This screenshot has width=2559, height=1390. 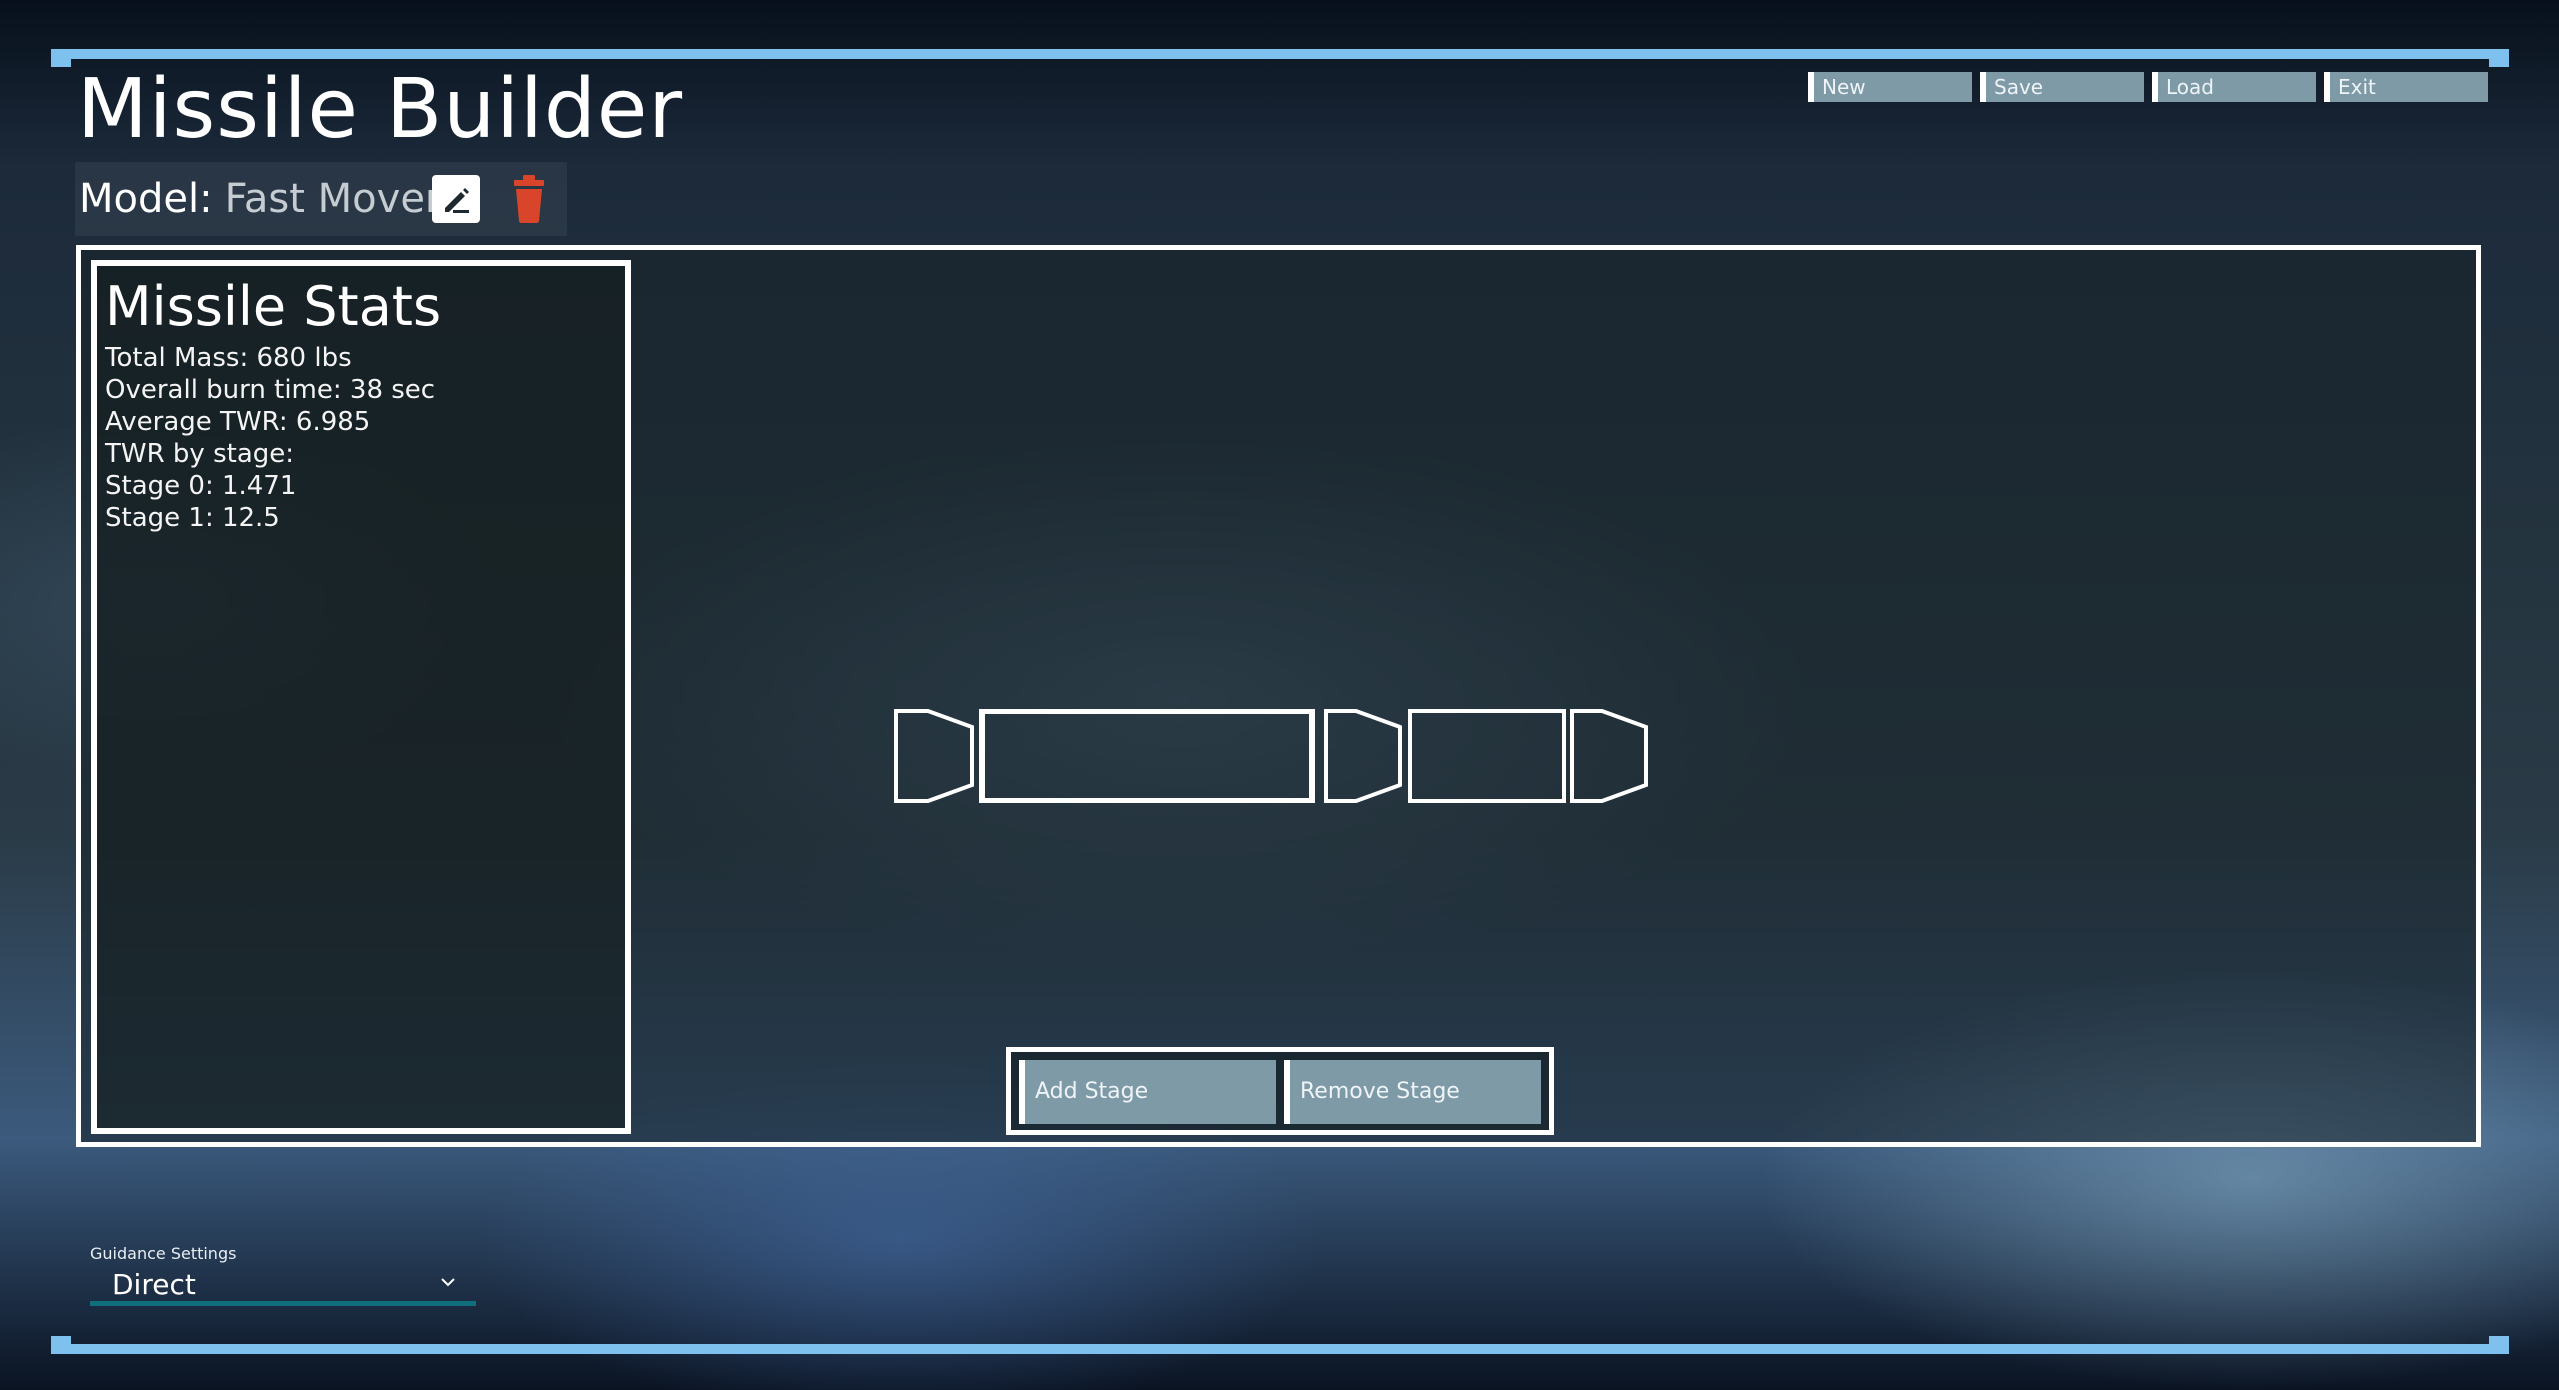 What do you see at coordinates (380, 109) in the screenshot?
I see `page-title: Missile Builder` at bounding box center [380, 109].